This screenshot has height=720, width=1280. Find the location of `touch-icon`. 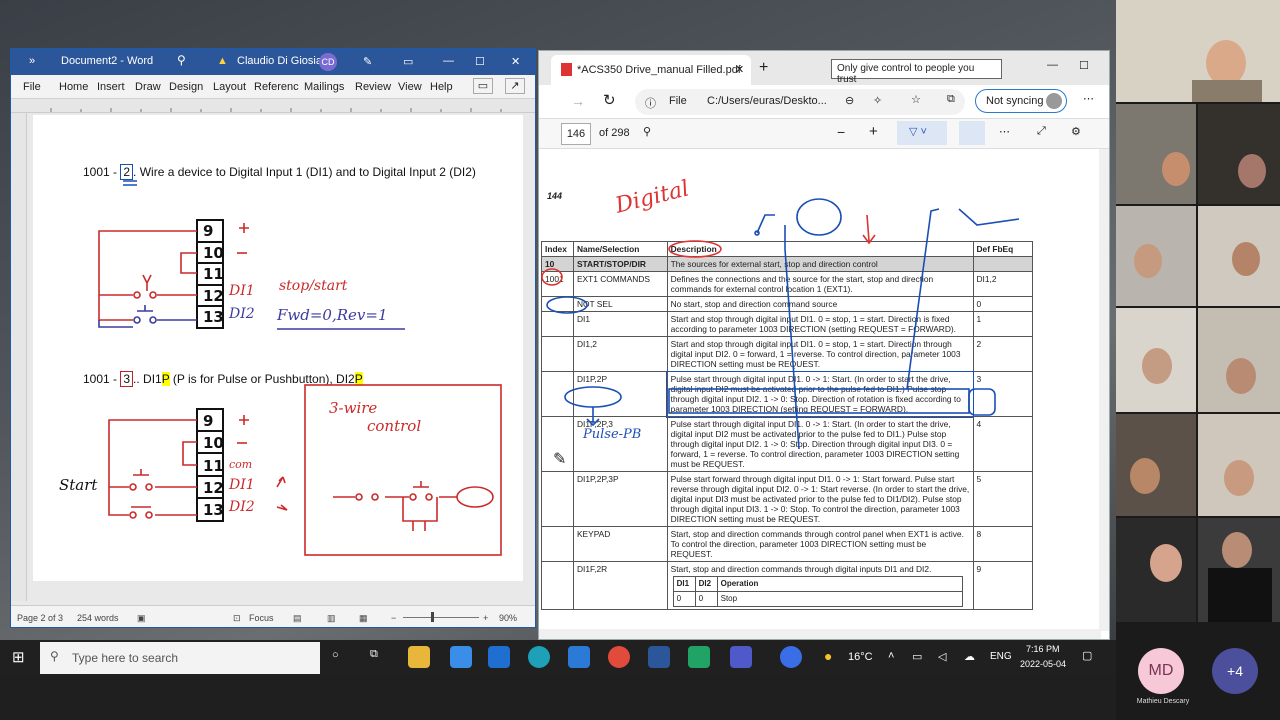

touch-icon is located at coordinates (972, 133).